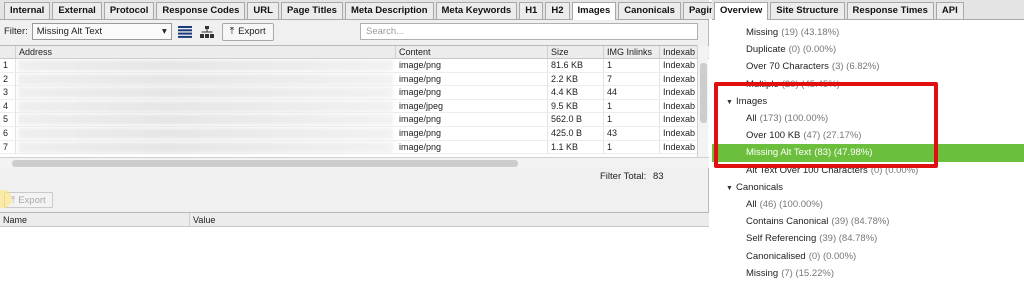  I want to click on table-header: Address Content Size IMG Inlinks Indexab, so click(354, 52).